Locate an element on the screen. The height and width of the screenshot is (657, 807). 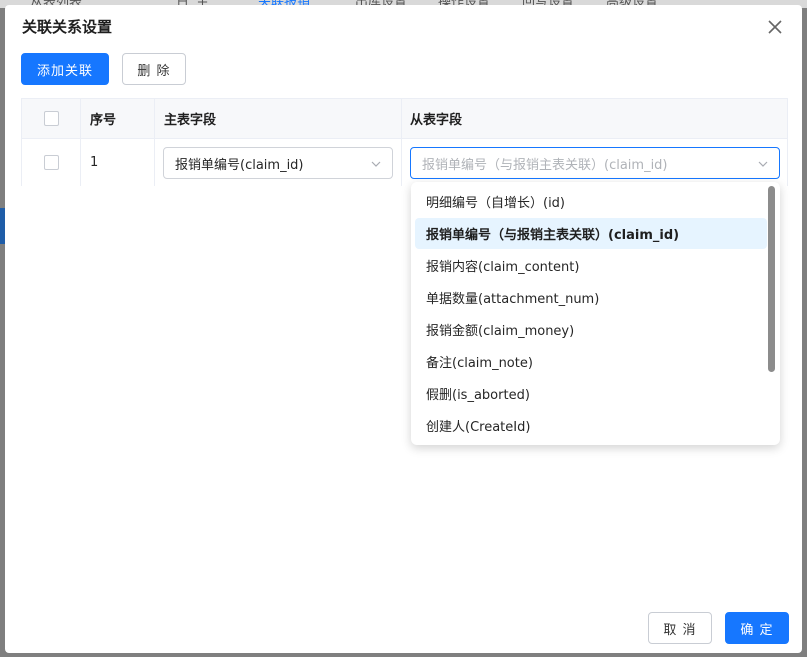
add-relation-button: 添加关联 is located at coordinates (65, 69).